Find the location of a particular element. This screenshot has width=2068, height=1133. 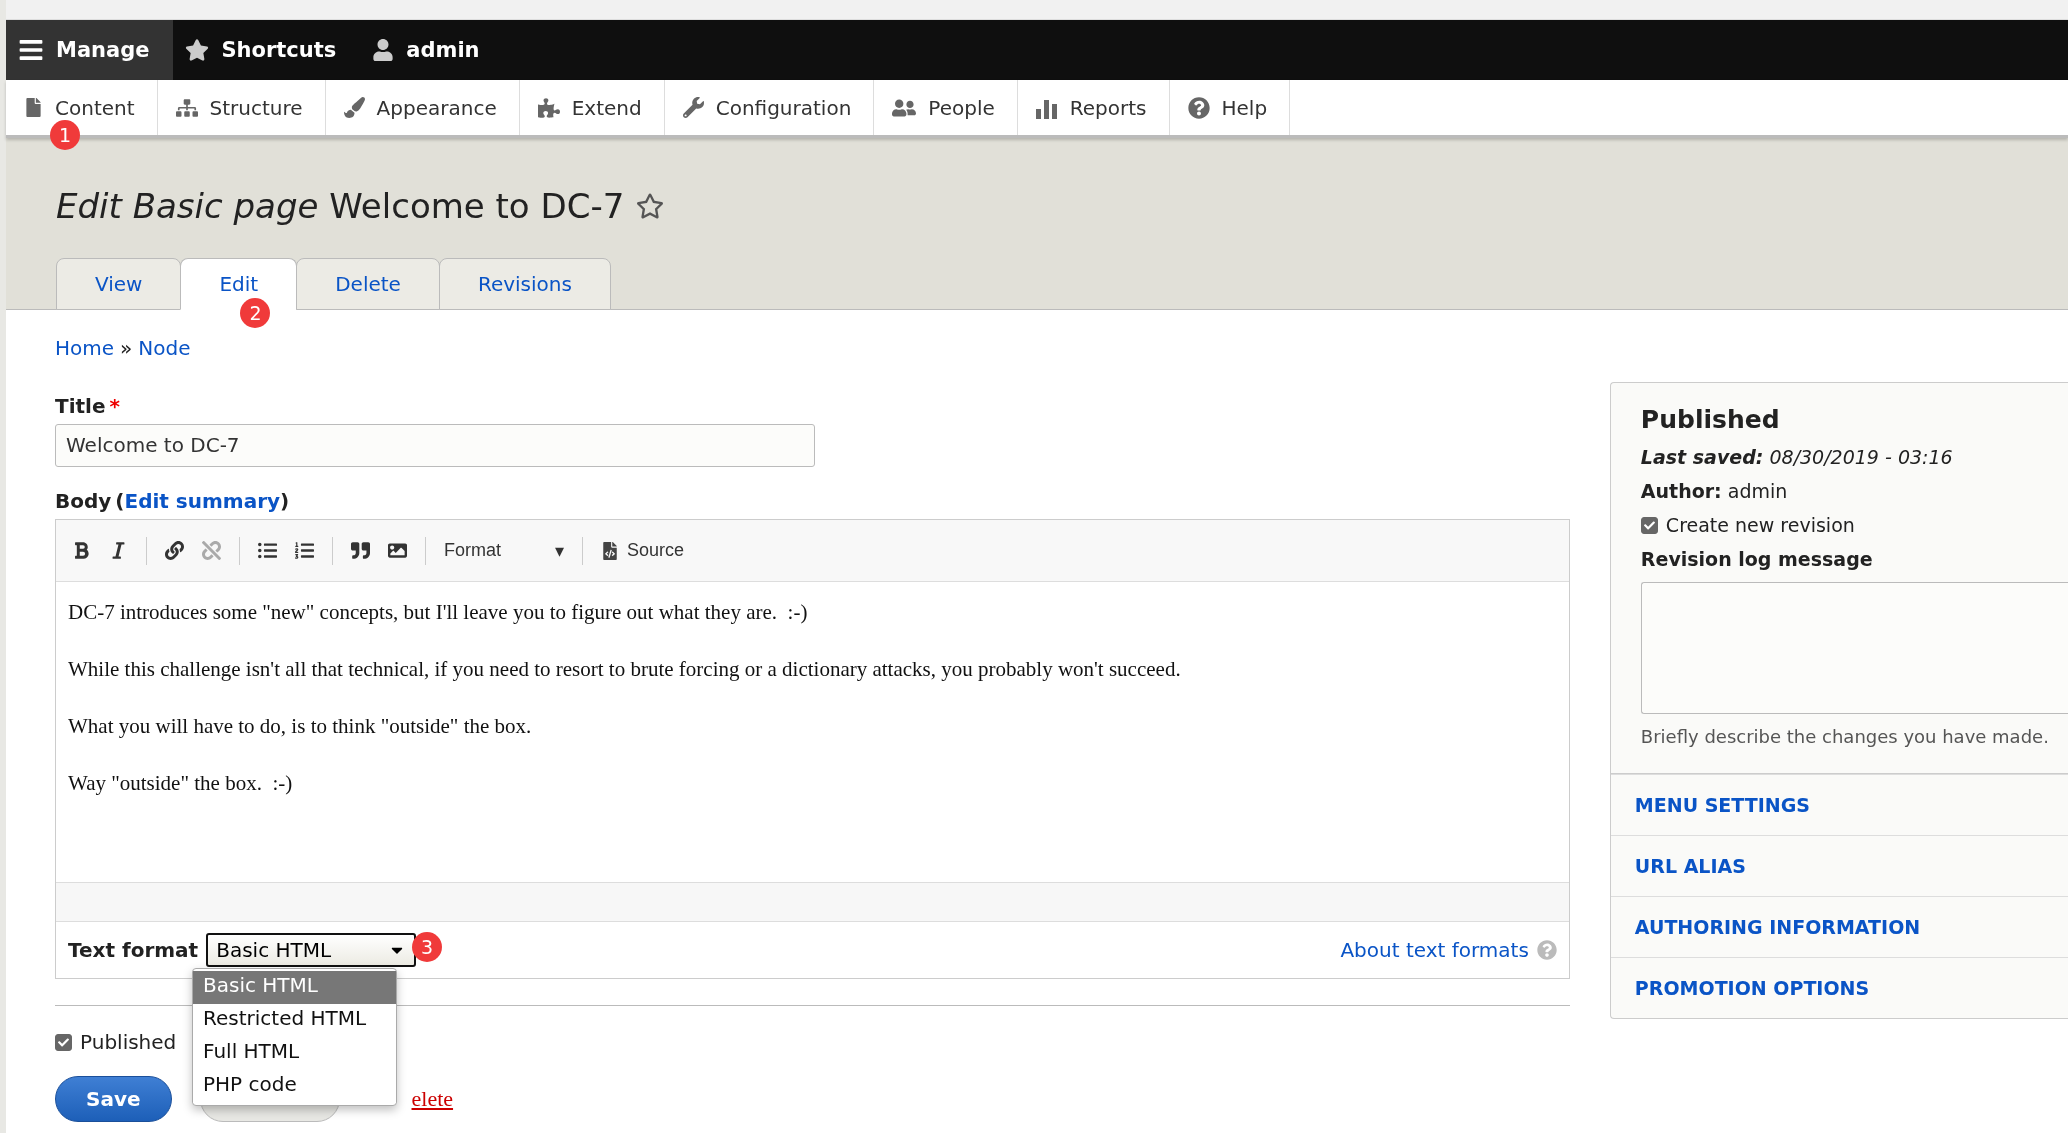

dropdown-option: Full HTML is located at coordinates (294, 1053).